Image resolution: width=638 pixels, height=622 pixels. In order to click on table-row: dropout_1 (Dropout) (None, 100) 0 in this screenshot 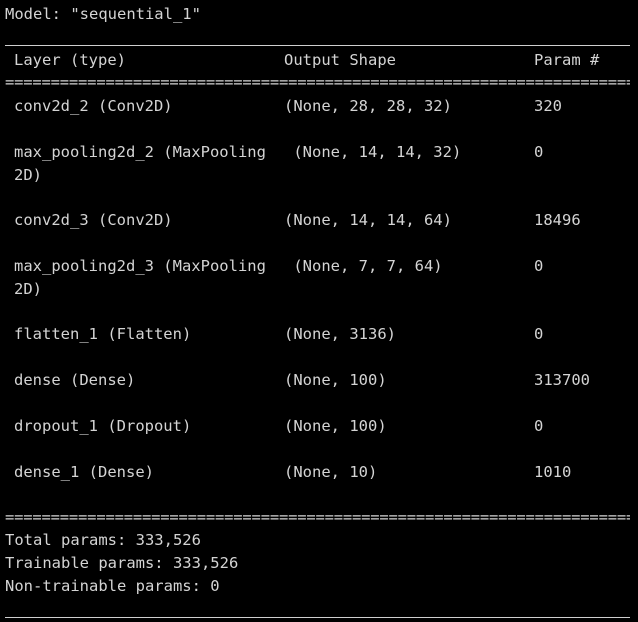, I will do `click(319, 438)`.